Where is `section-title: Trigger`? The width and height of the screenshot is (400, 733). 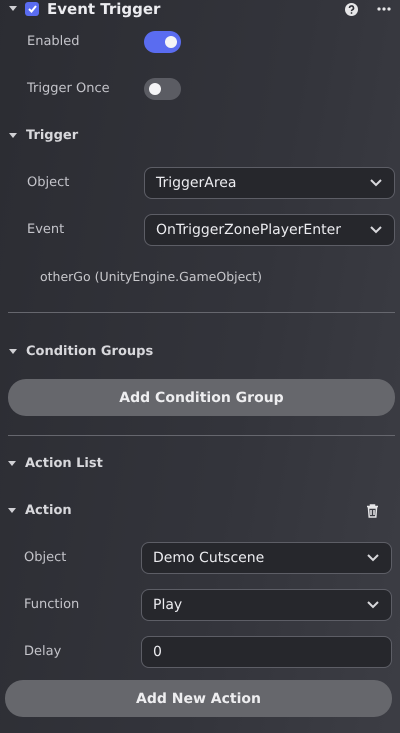
section-title: Trigger is located at coordinates (52, 135).